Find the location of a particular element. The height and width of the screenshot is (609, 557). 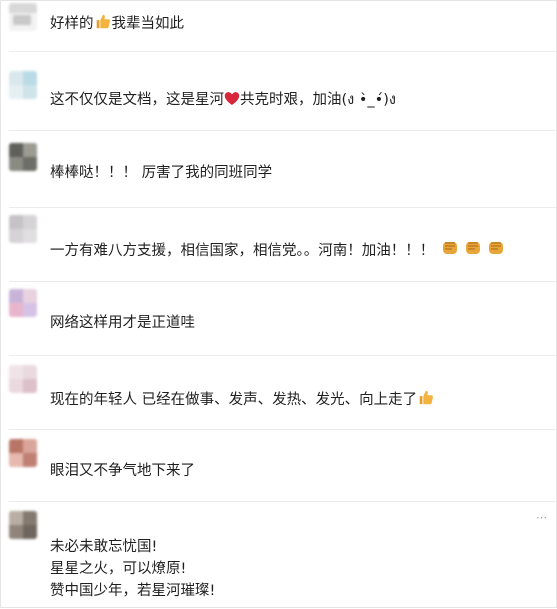

comment-text-part: 共克时艰，加油(ง •̀_•́)ง is located at coordinates (318, 100).